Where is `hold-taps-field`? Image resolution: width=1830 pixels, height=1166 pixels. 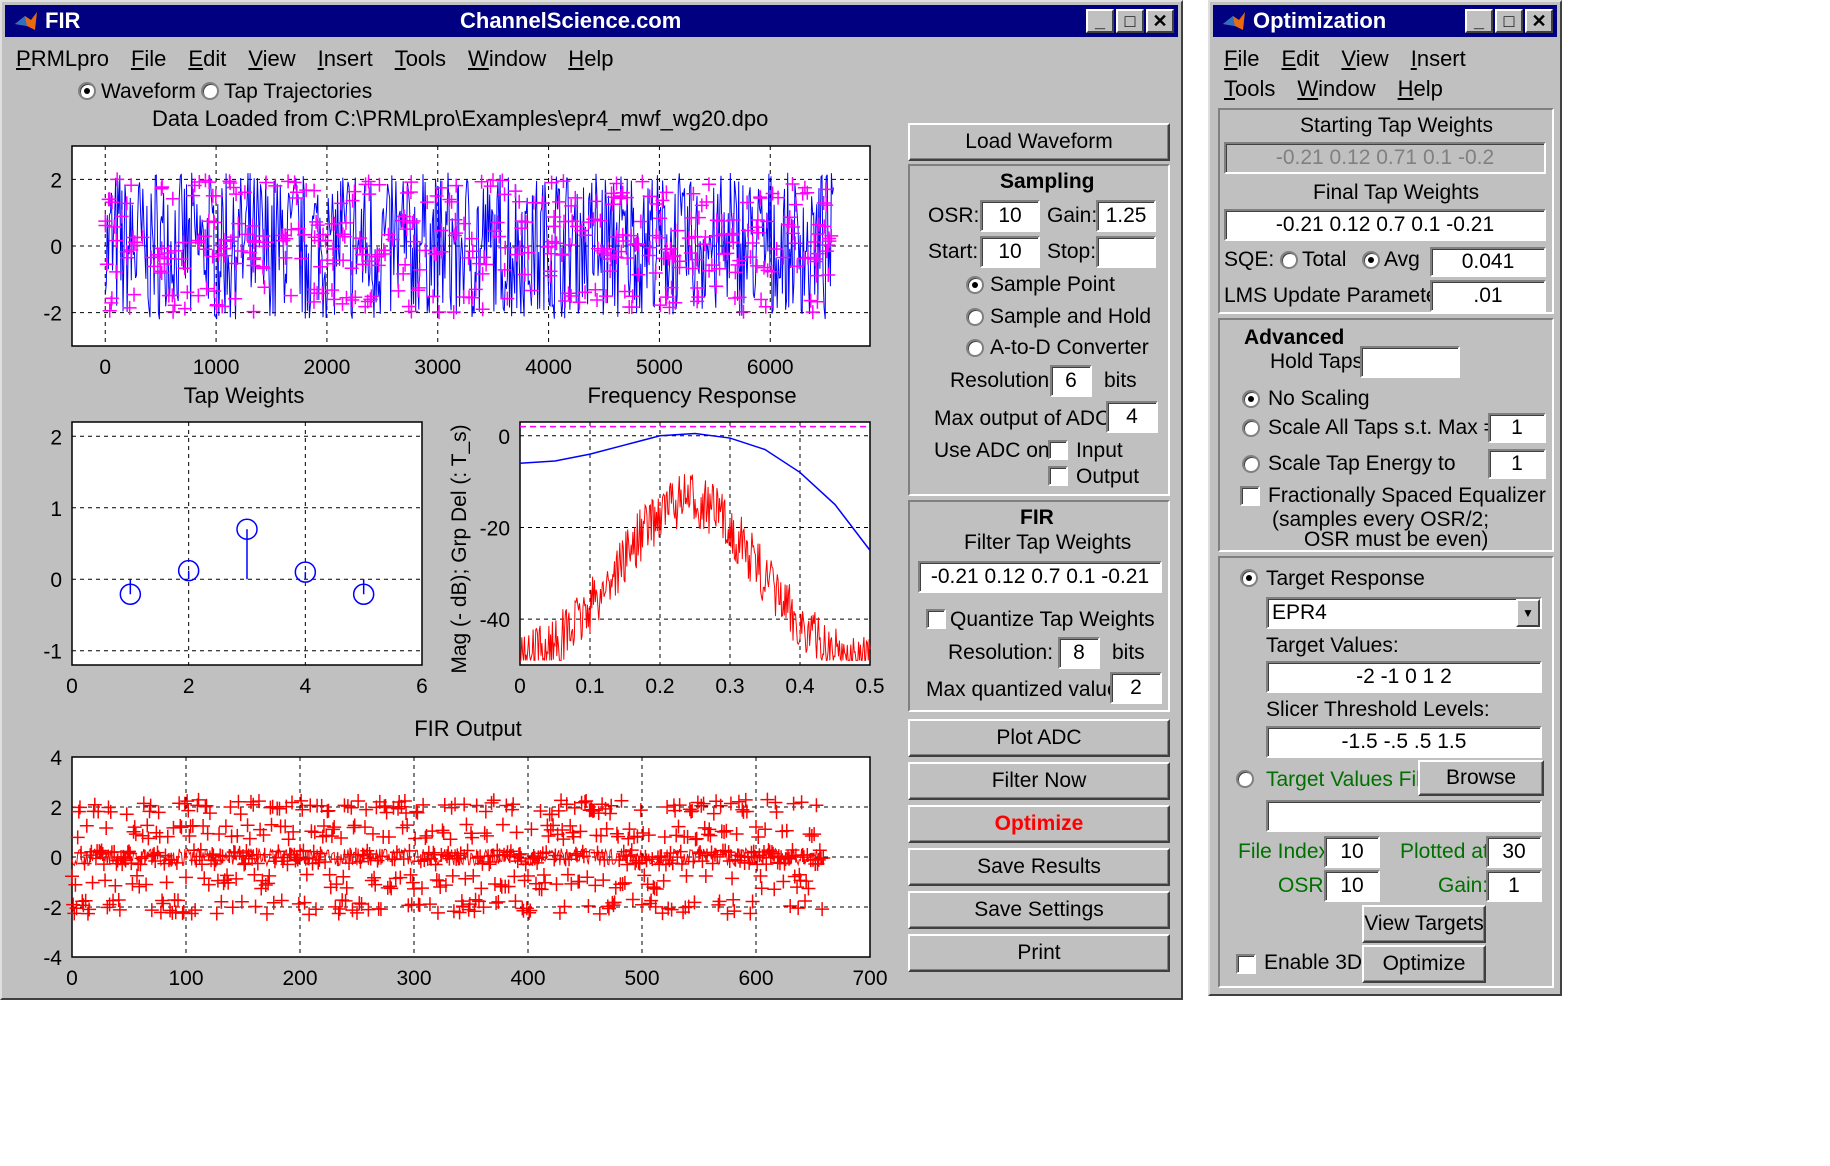
hold-taps-field is located at coordinates (1410, 362).